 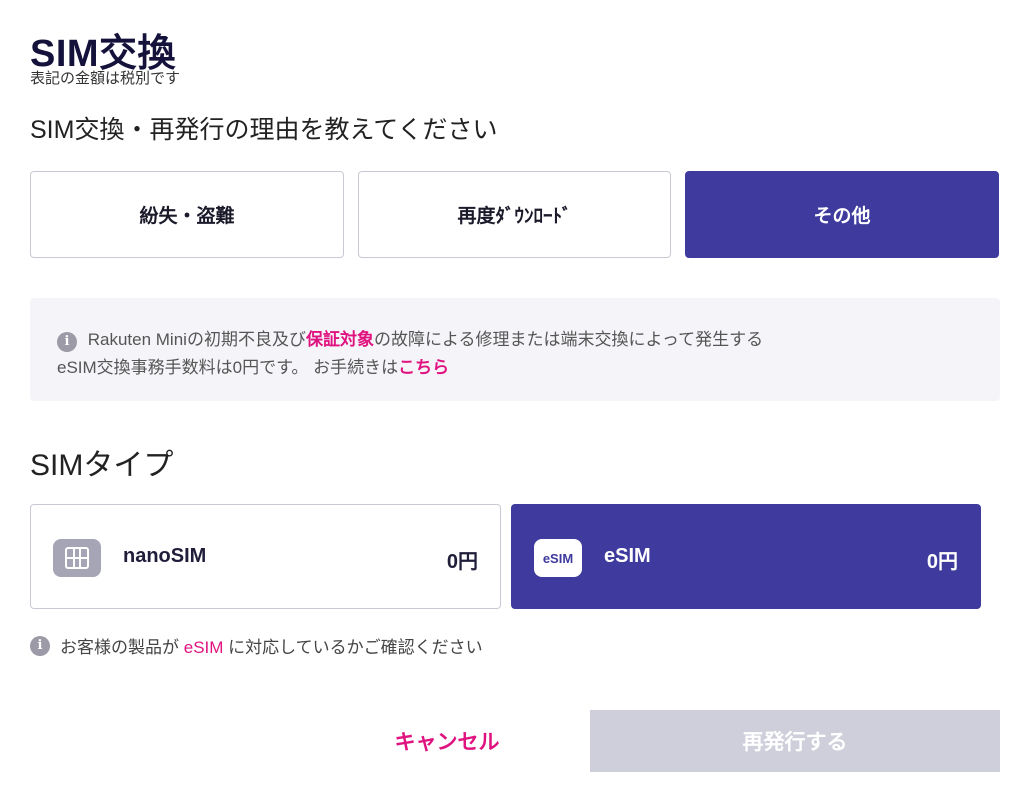 I want to click on reason-heading: SIM交換・再発行の理由を教えてください, so click(x=264, y=130).